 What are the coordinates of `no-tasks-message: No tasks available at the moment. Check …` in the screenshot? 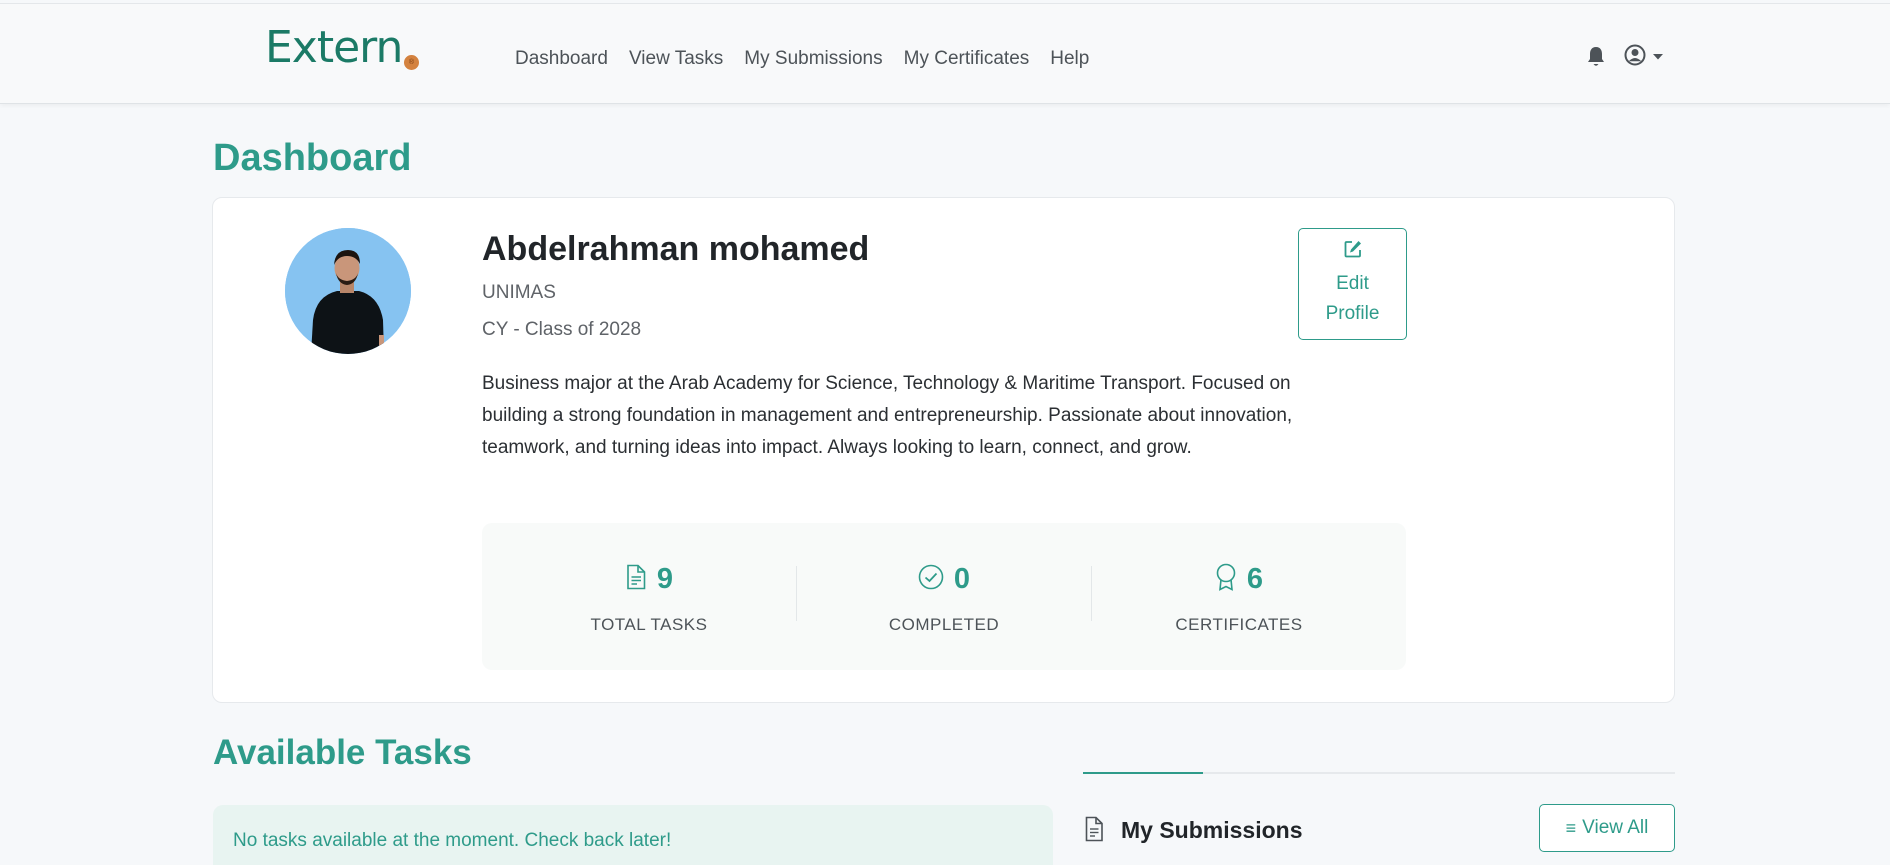 It's located at (452, 840).